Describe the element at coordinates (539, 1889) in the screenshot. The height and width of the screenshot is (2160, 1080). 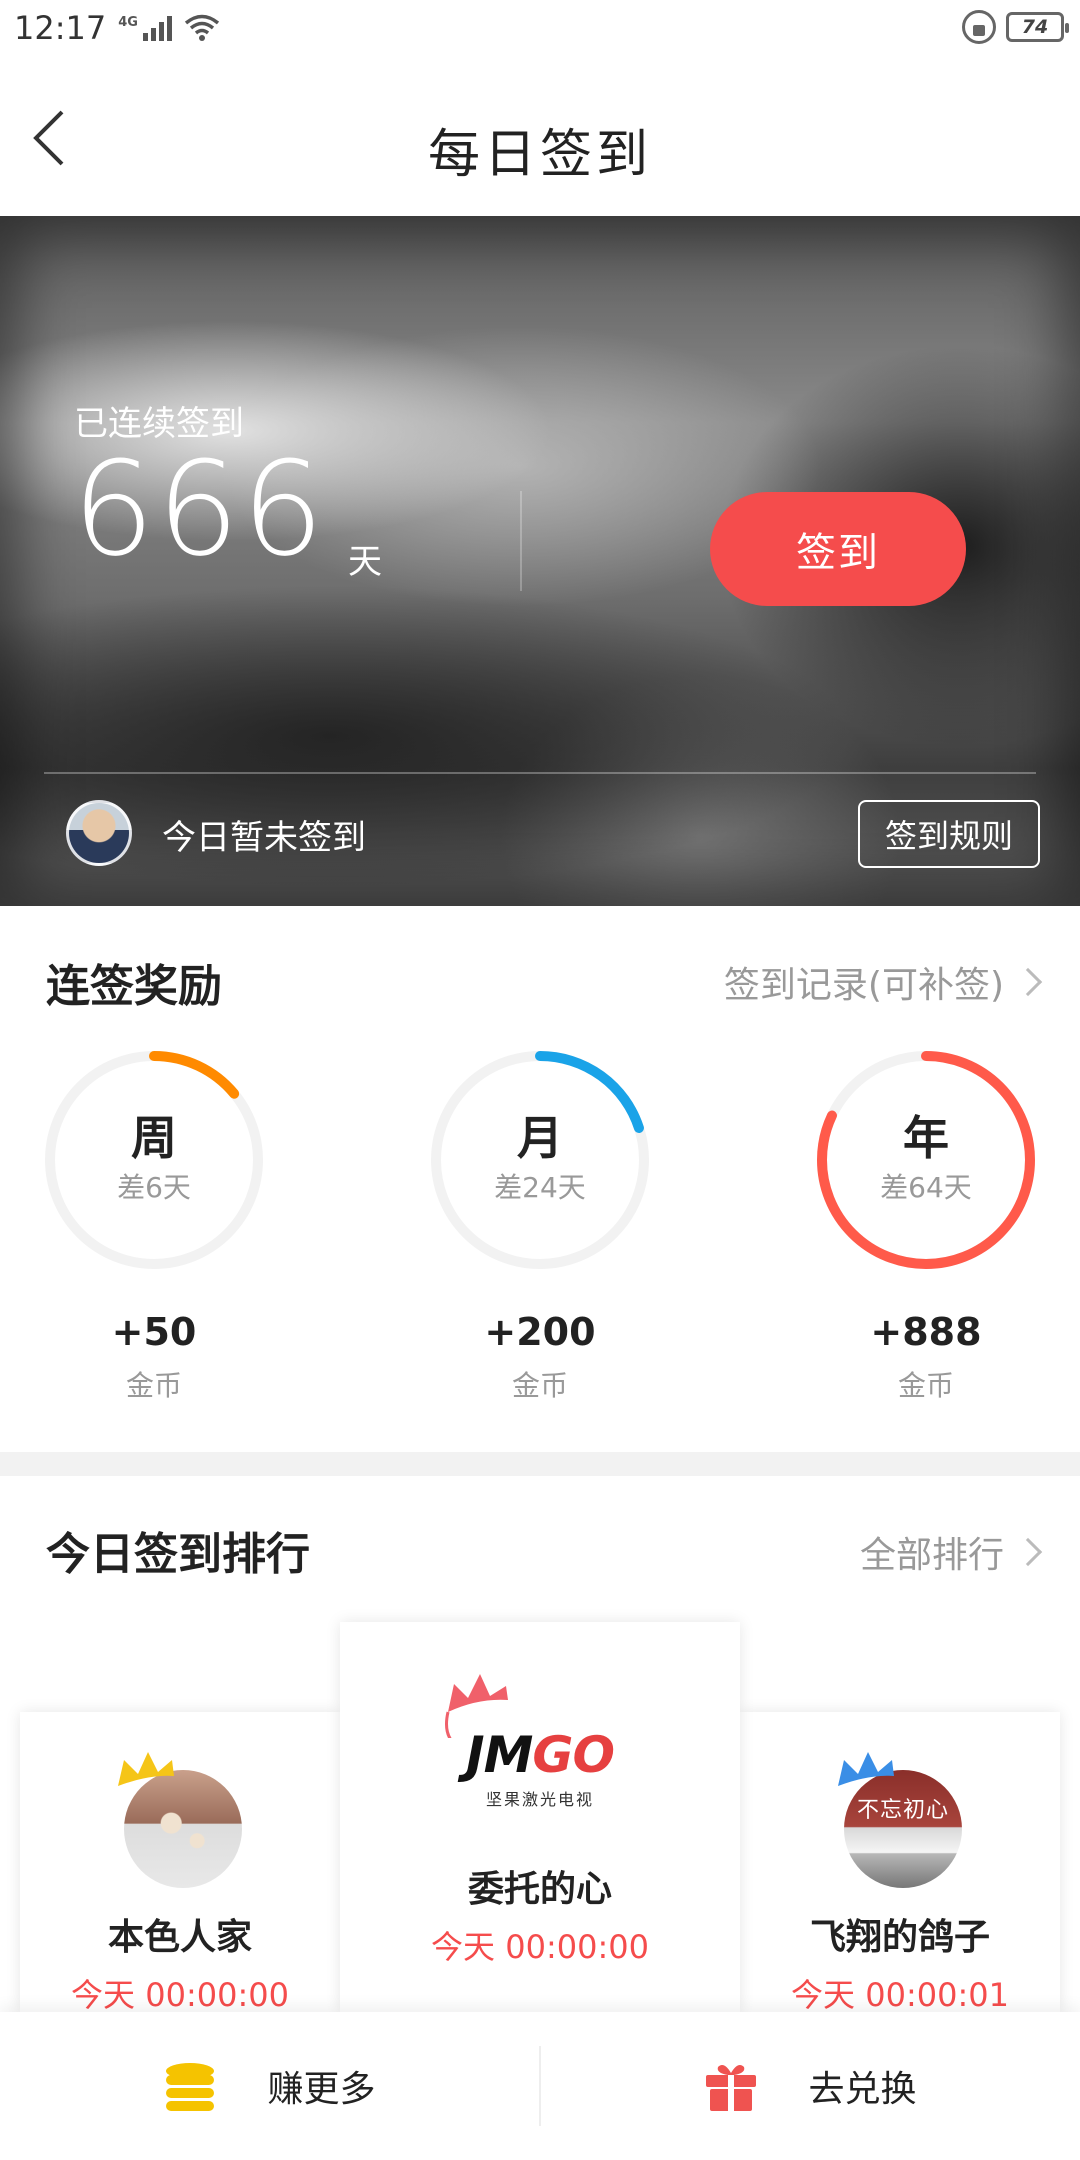
I see `rank-name: 委托的心` at that location.